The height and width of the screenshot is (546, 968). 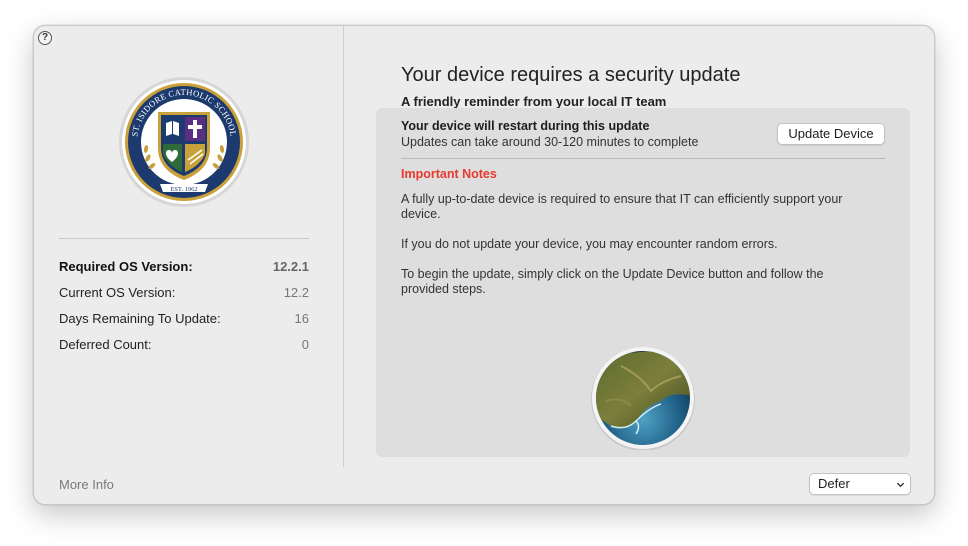 What do you see at coordinates (571, 75) in the screenshot?
I see `page-title: Your device requires a security update` at bounding box center [571, 75].